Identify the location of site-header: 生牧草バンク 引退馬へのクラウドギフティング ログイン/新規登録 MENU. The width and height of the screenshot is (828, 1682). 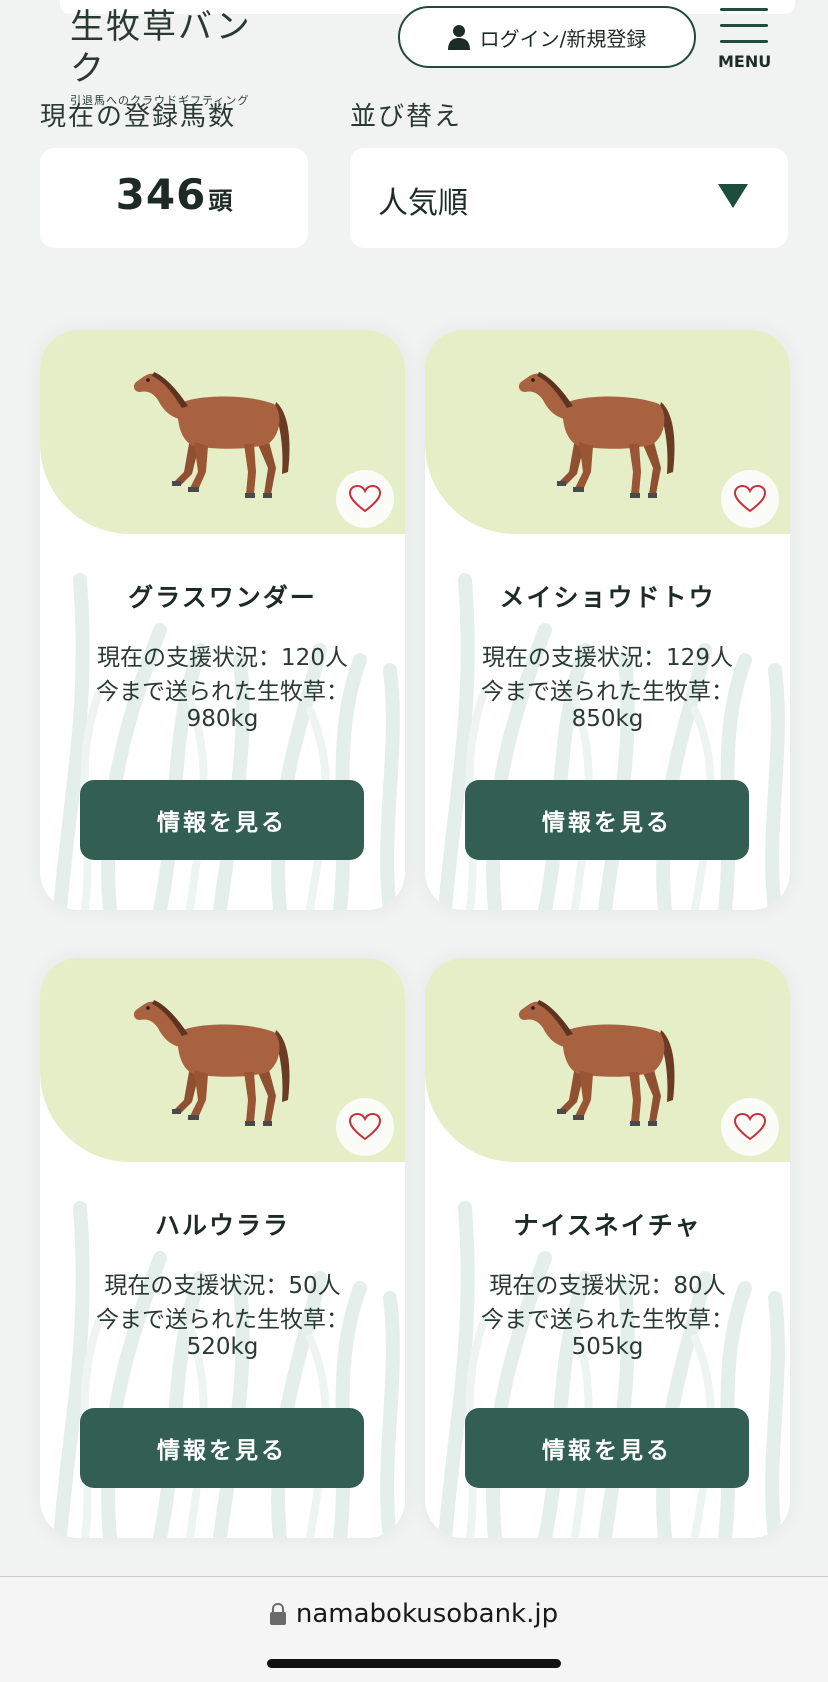
(414, 53).